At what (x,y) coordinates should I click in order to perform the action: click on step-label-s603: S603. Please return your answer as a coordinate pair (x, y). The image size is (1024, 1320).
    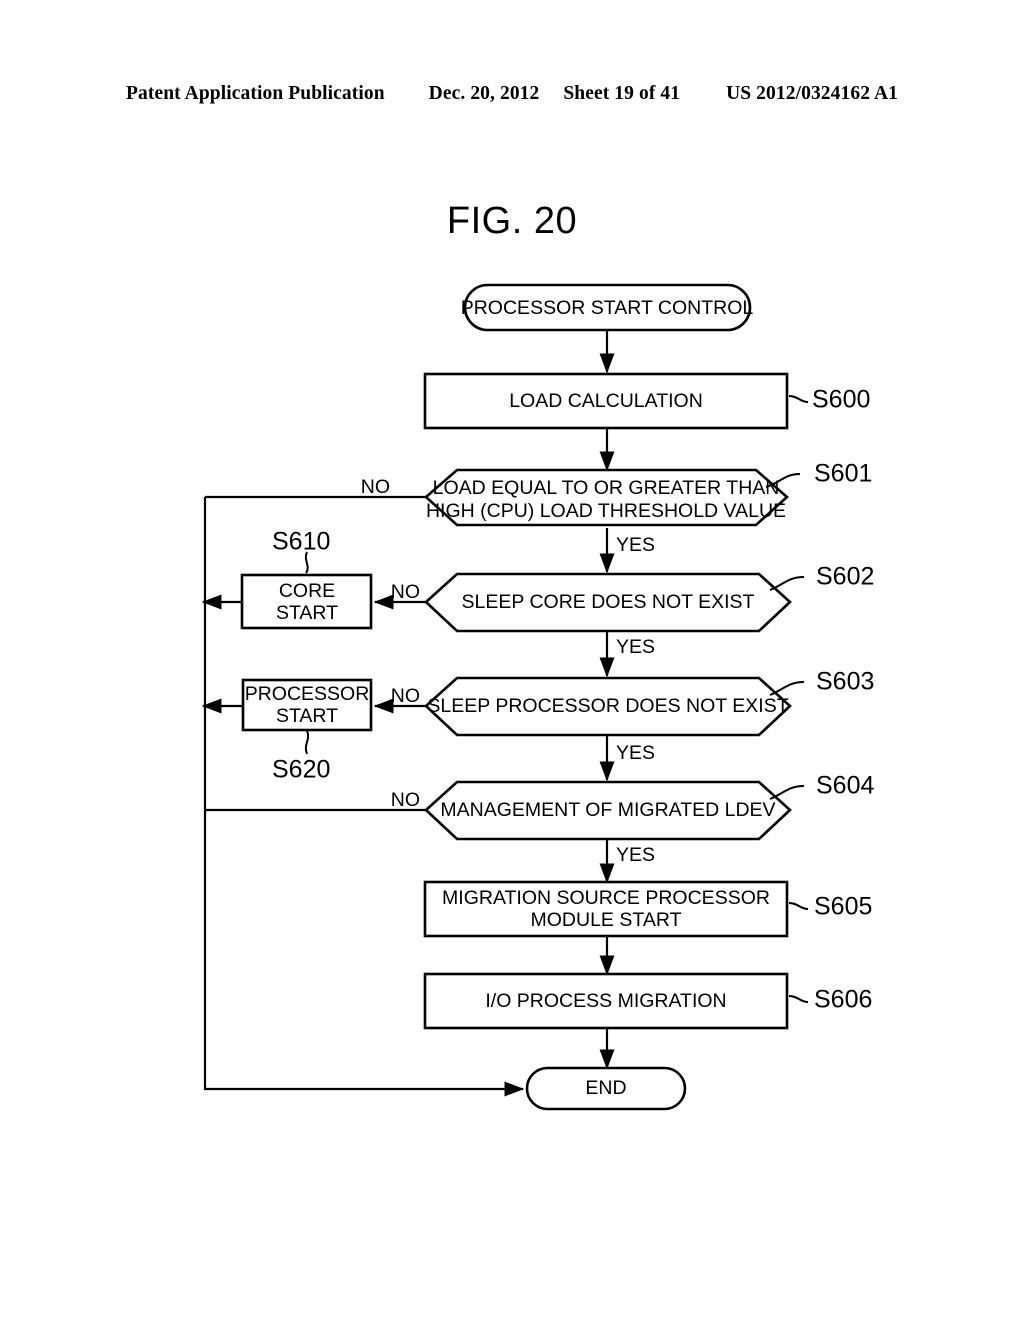
    Looking at the image, I should click on (845, 682).